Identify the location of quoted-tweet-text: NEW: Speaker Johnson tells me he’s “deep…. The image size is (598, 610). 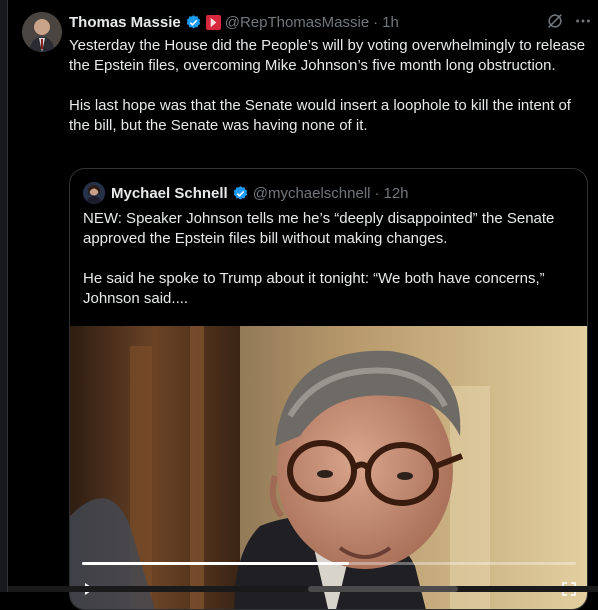
(328, 259).